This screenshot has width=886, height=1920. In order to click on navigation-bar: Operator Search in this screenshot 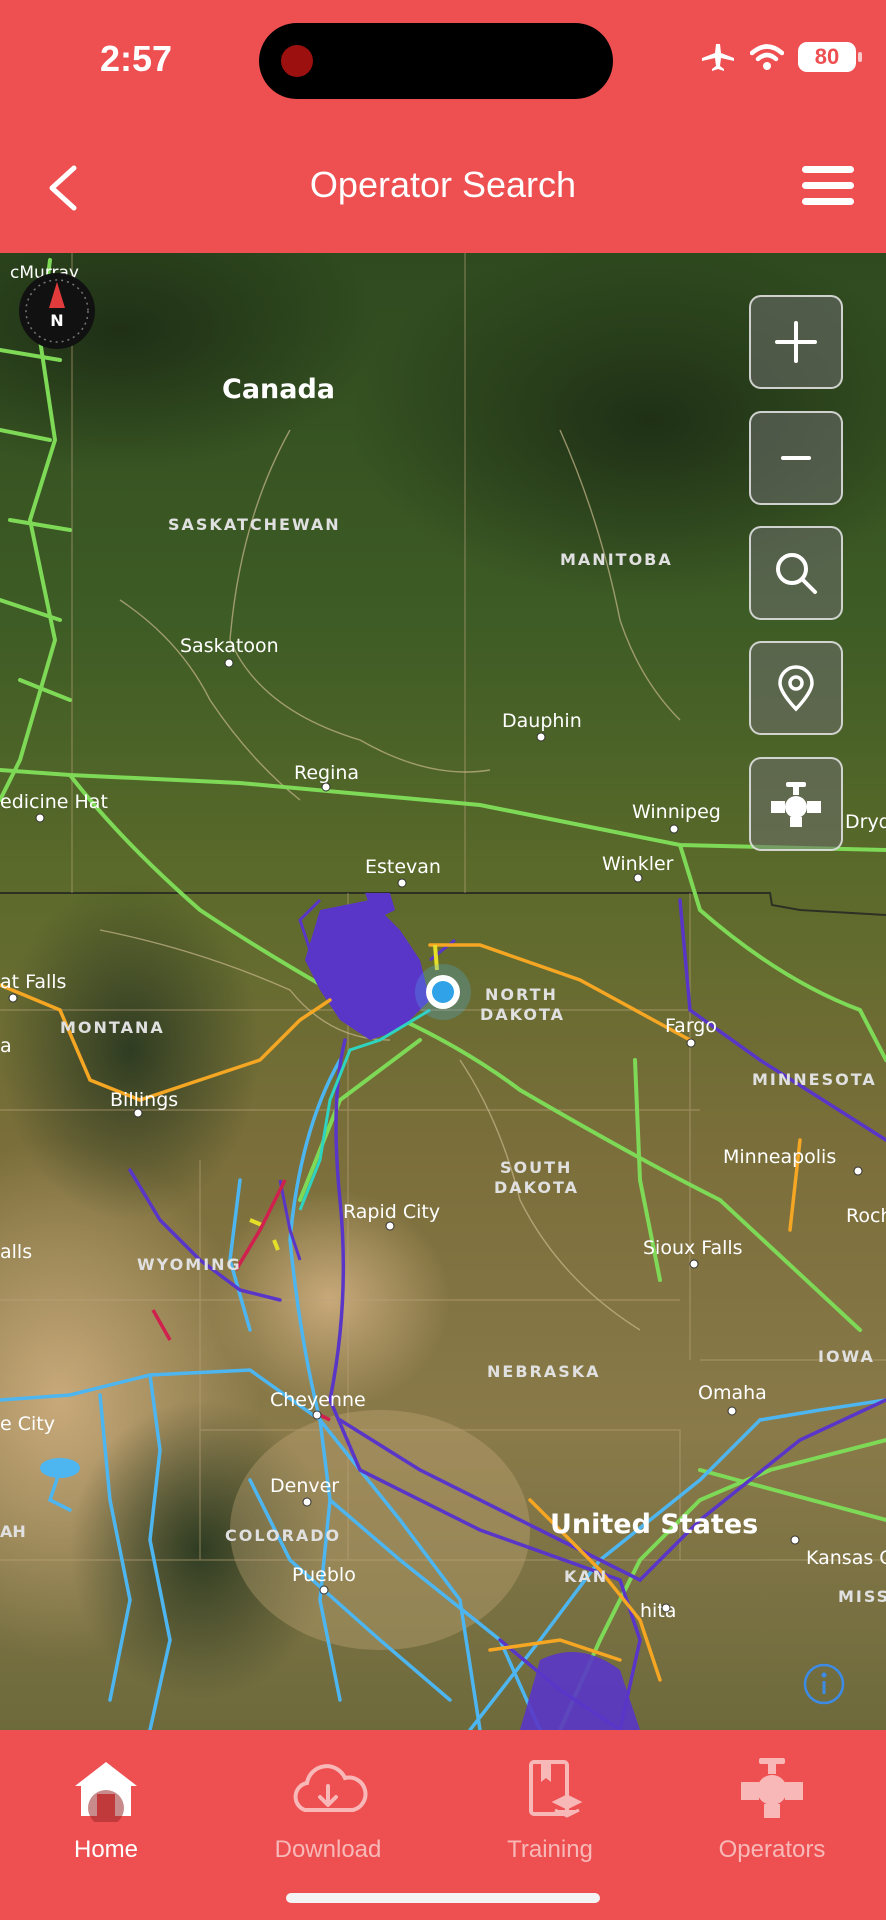, I will do `click(443, 186)`.